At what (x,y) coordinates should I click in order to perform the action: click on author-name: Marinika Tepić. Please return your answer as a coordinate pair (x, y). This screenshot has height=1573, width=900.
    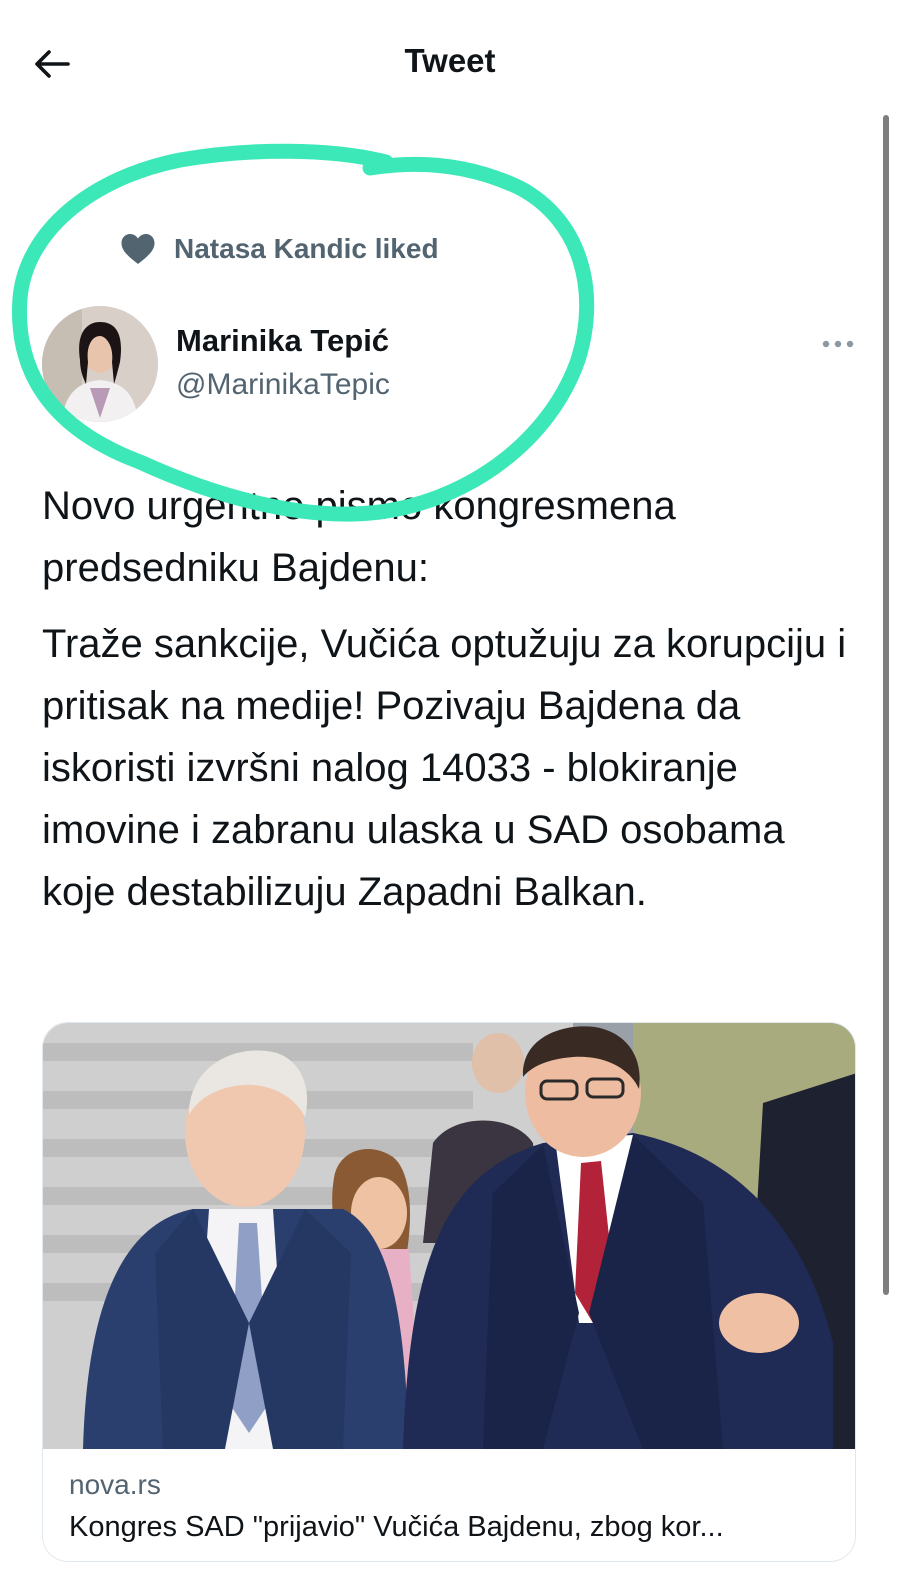
    Looking at the image, I should click on (282, 341).